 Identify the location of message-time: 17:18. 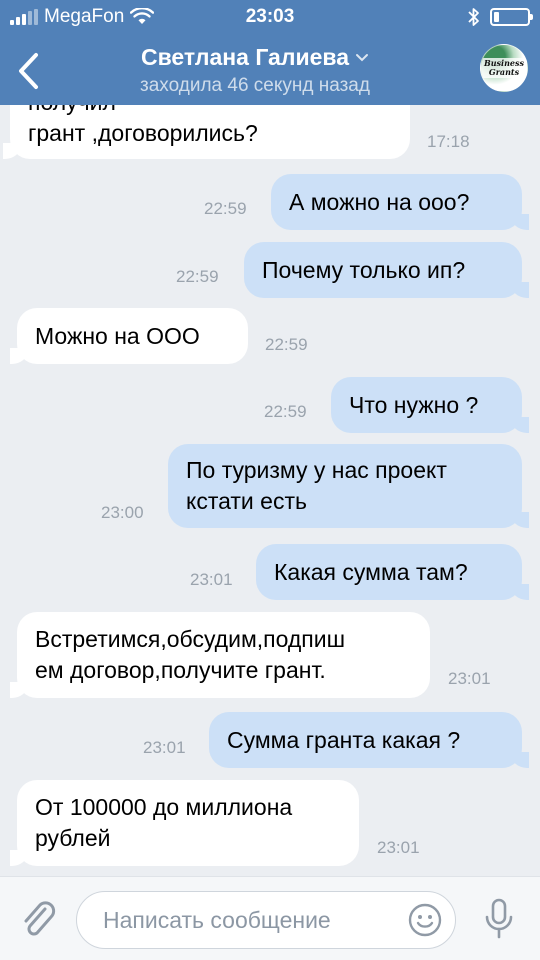
(448, 141).